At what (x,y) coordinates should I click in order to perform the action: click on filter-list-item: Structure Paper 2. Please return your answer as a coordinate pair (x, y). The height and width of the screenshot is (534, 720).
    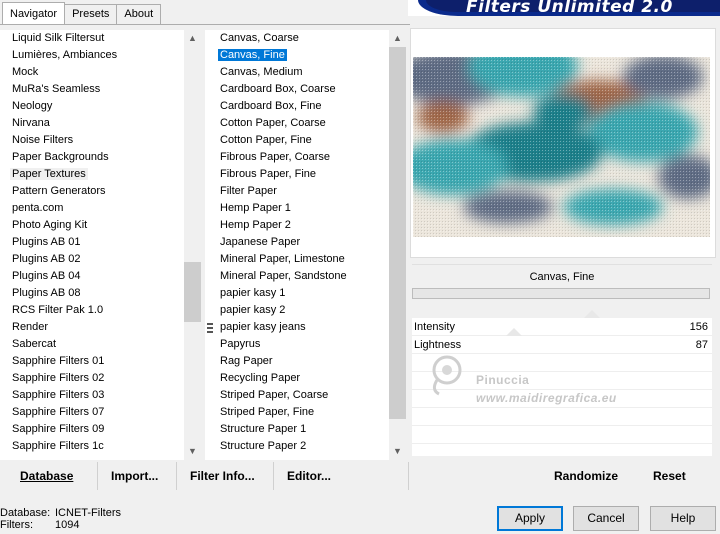
    Looking at the image, I should click on (297, 446).